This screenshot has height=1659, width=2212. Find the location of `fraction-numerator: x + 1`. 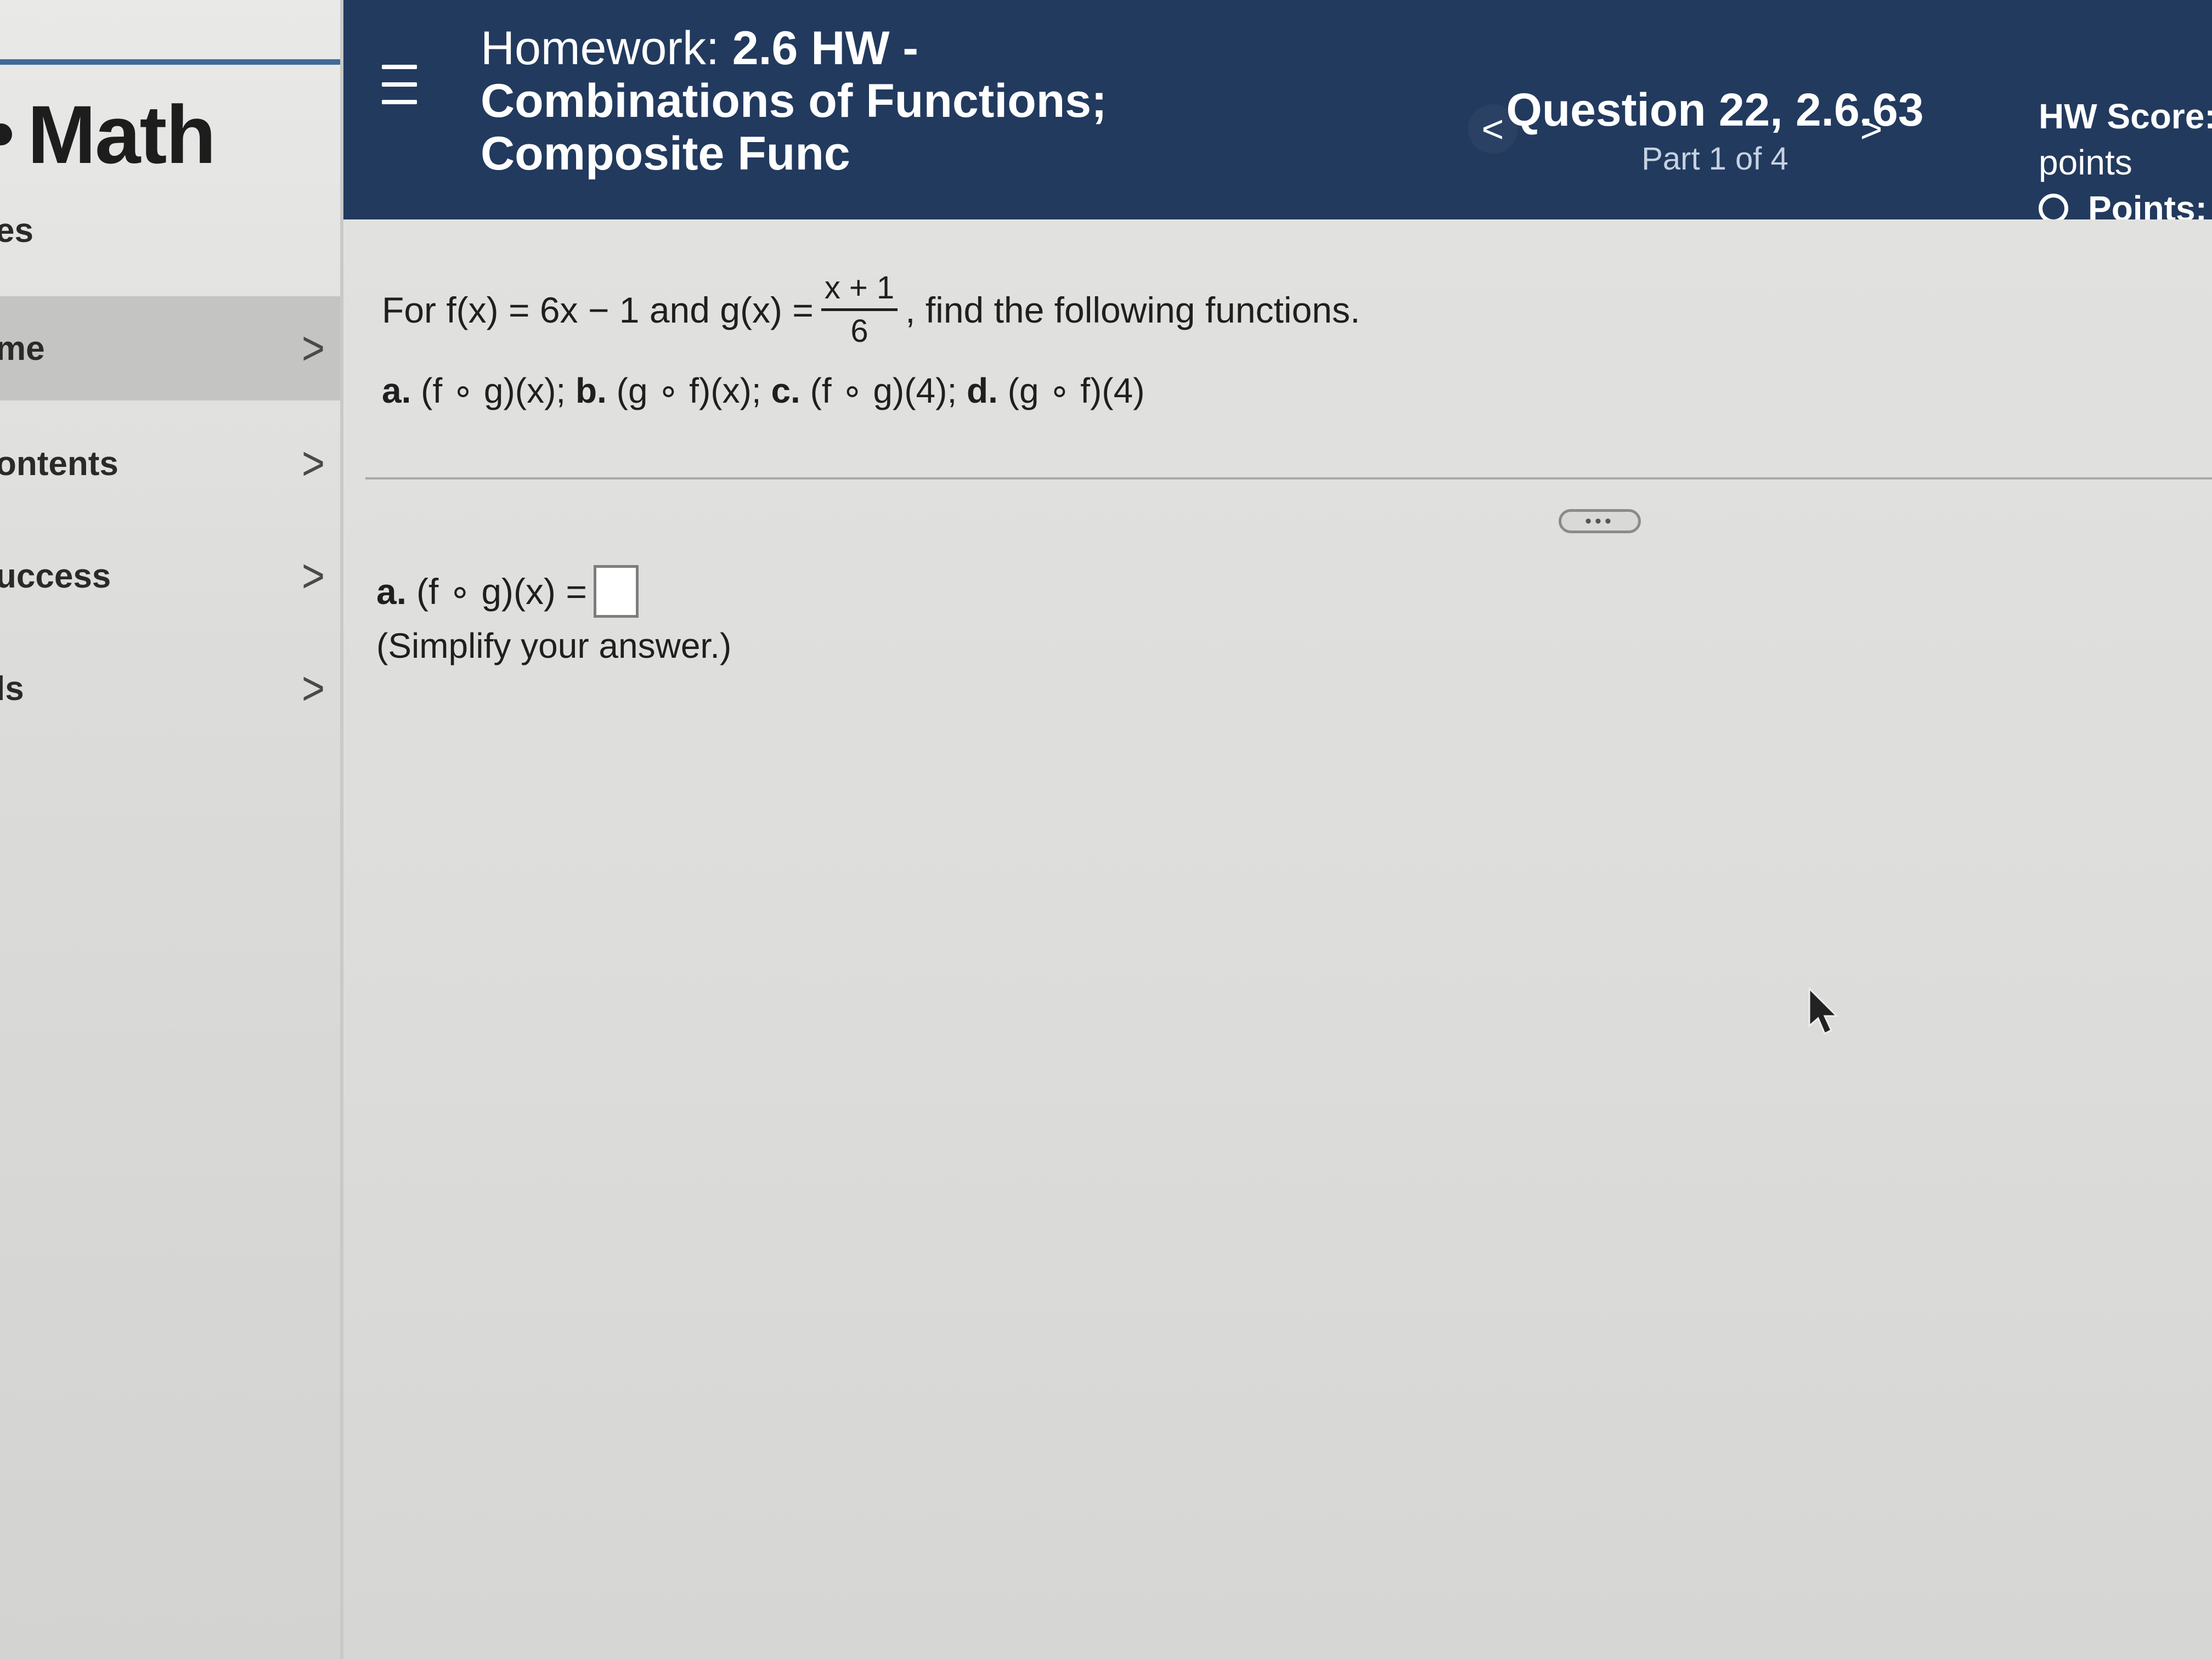

fraction-numerator: x + 1 is located at coordinates (859, 289).